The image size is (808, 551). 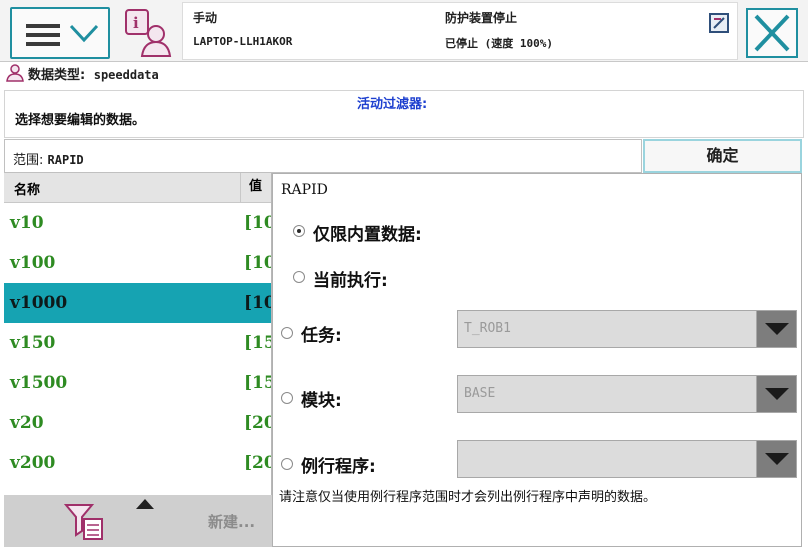 What do you see at coordinates (481, 18) in the screenshot?
I see `safety-status: 防护装置停止` at bounding box center [481, 18].